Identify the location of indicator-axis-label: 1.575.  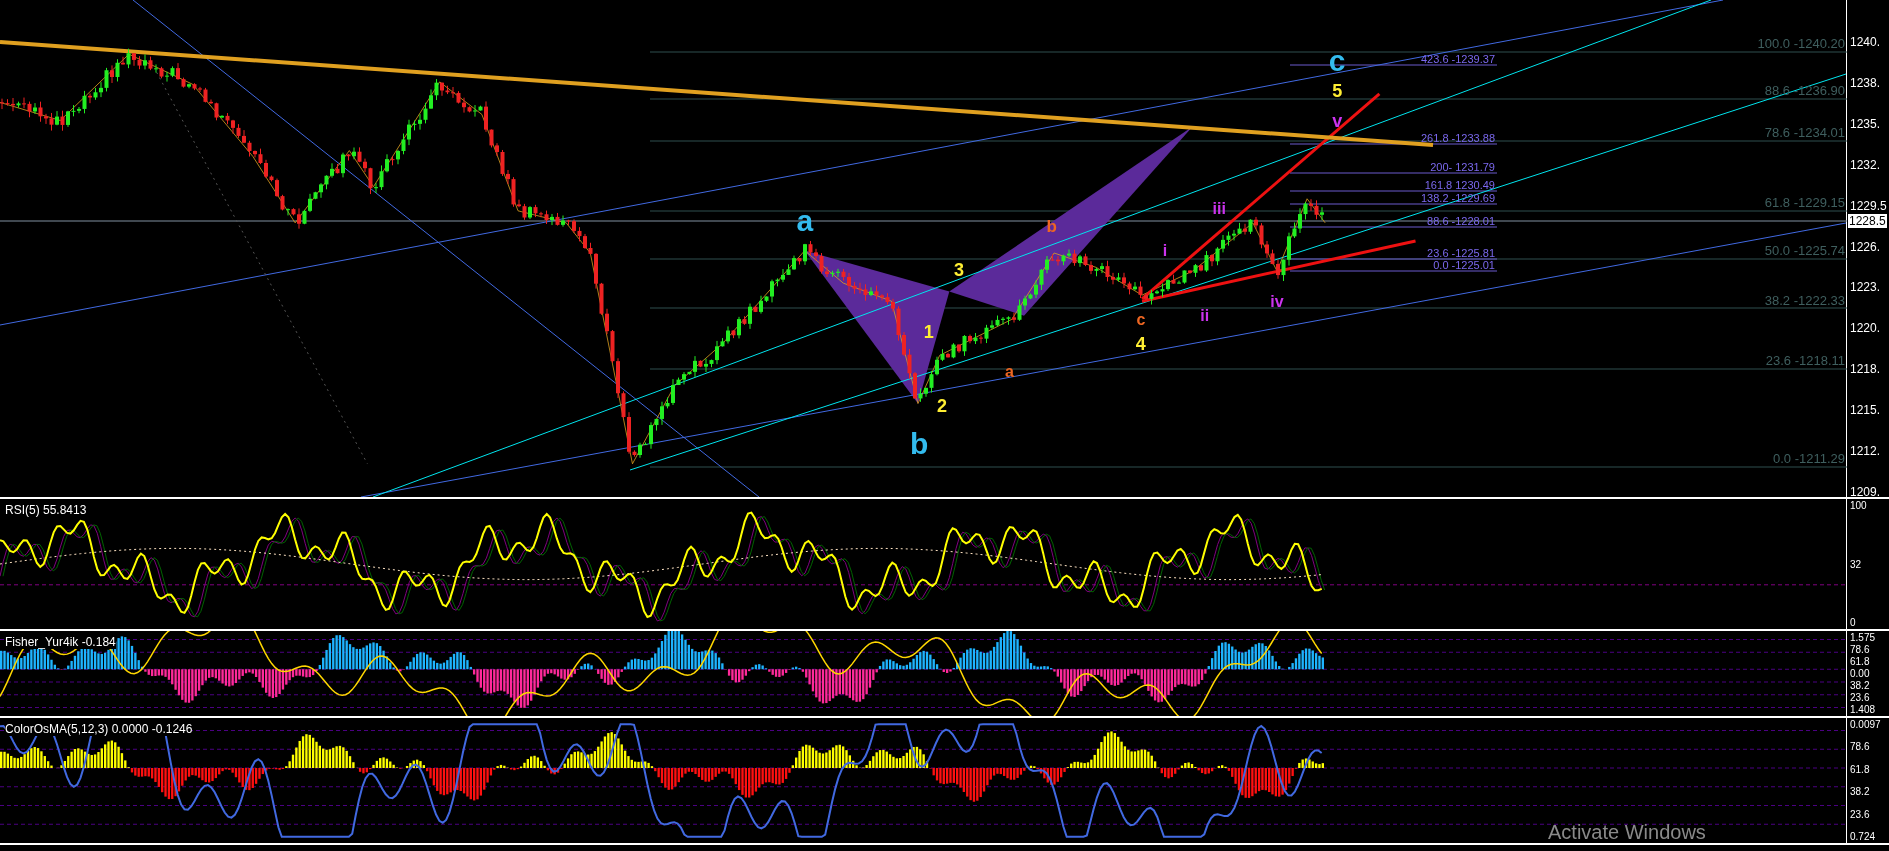
(1863, 637).